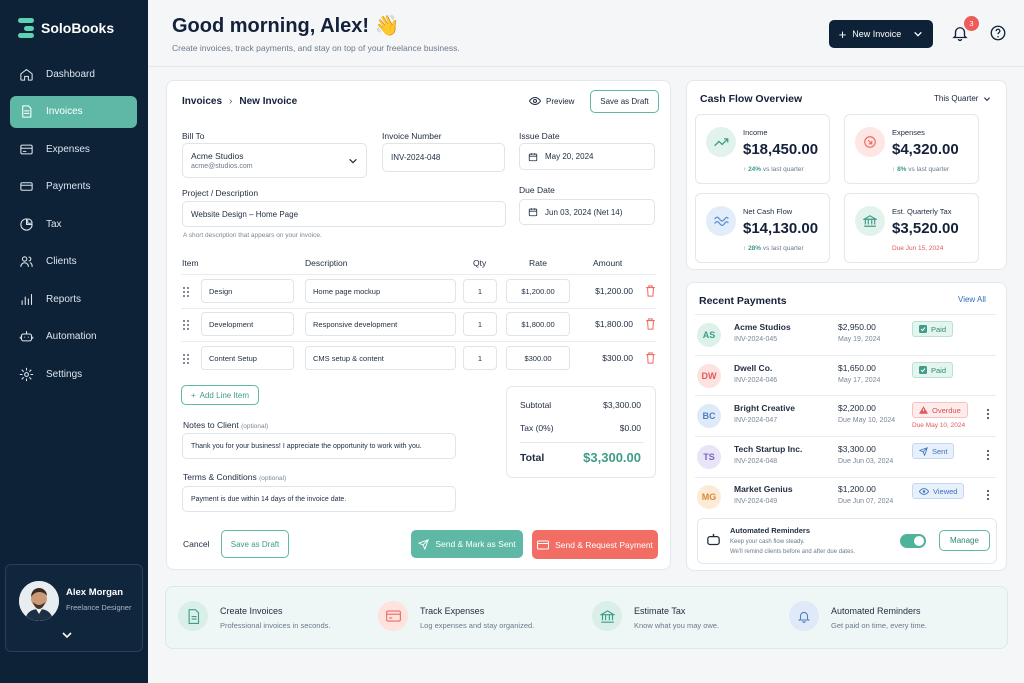 The image size is (1024, 683). Describe the element at coordinates (538, 263) in the screenshot. I see `column-header-rate: Rate` at that location.